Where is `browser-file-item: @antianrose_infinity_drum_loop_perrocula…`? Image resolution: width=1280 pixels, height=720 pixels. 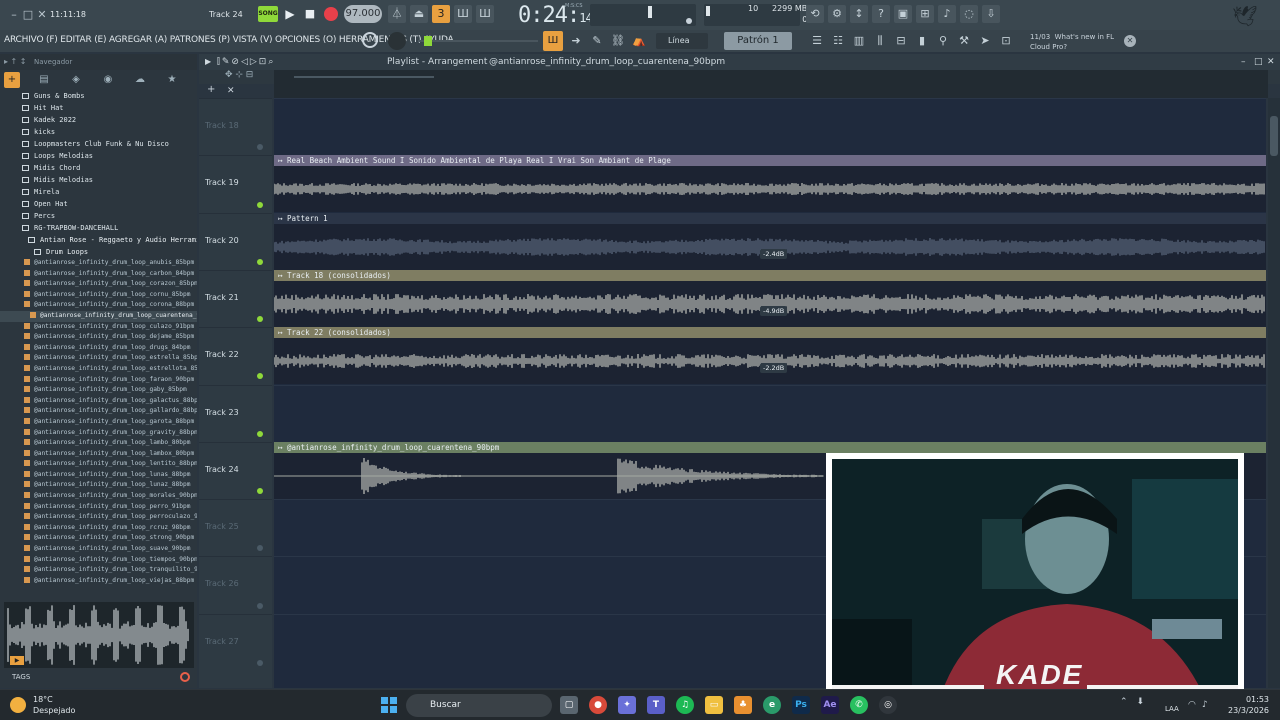 browser-file-item: @antianrose_infinity_drum_loop_perrocula… is located at coordinates (98, 517).